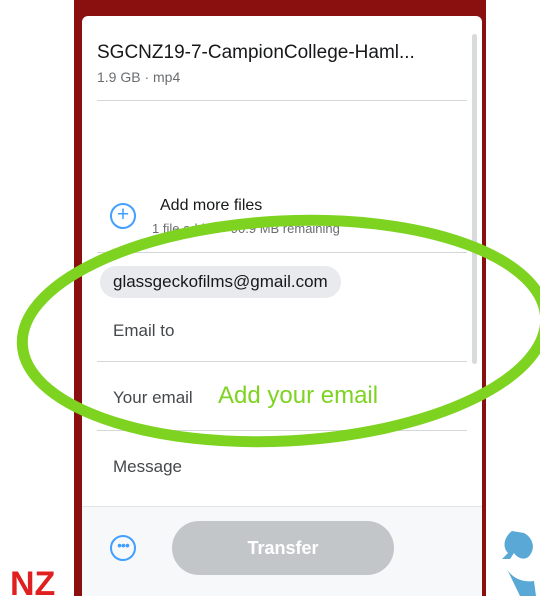 The height and width of the screenshot is (604, 540). What do you see at coordinates (246, 228) in the screenshot?
I see `files-added-status: 1 file added · 90.9 MB remaining` at bounding box center [246, 228].